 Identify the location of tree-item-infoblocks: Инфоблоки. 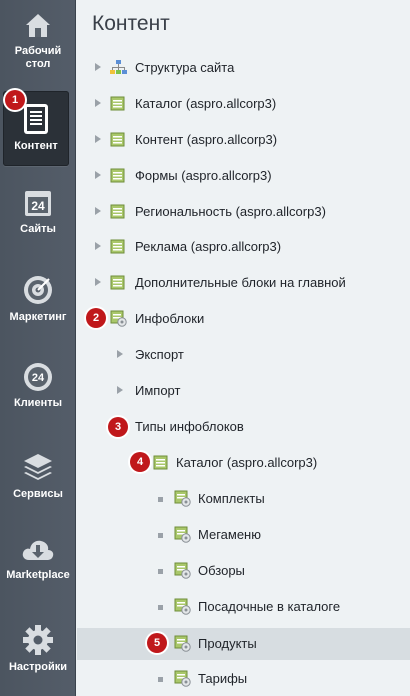
(243, 319).